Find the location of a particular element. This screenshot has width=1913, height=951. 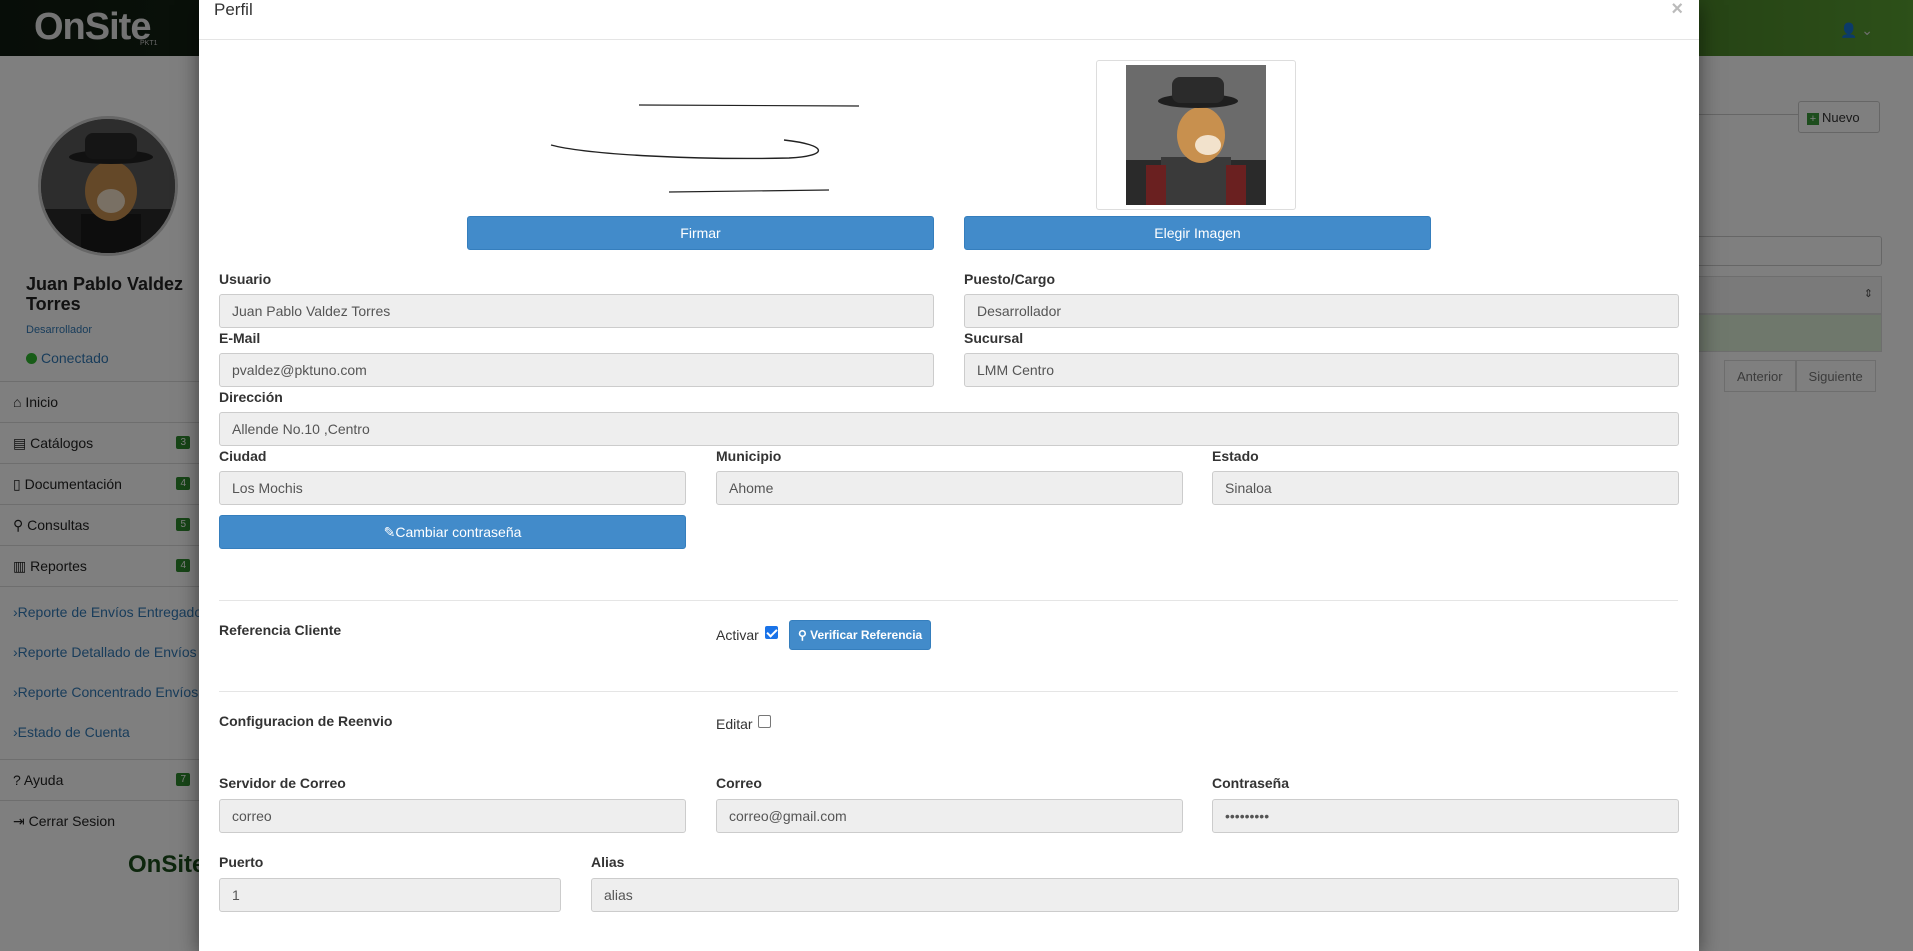

puerto-label: Puerto is located at coordinates (241, 862).